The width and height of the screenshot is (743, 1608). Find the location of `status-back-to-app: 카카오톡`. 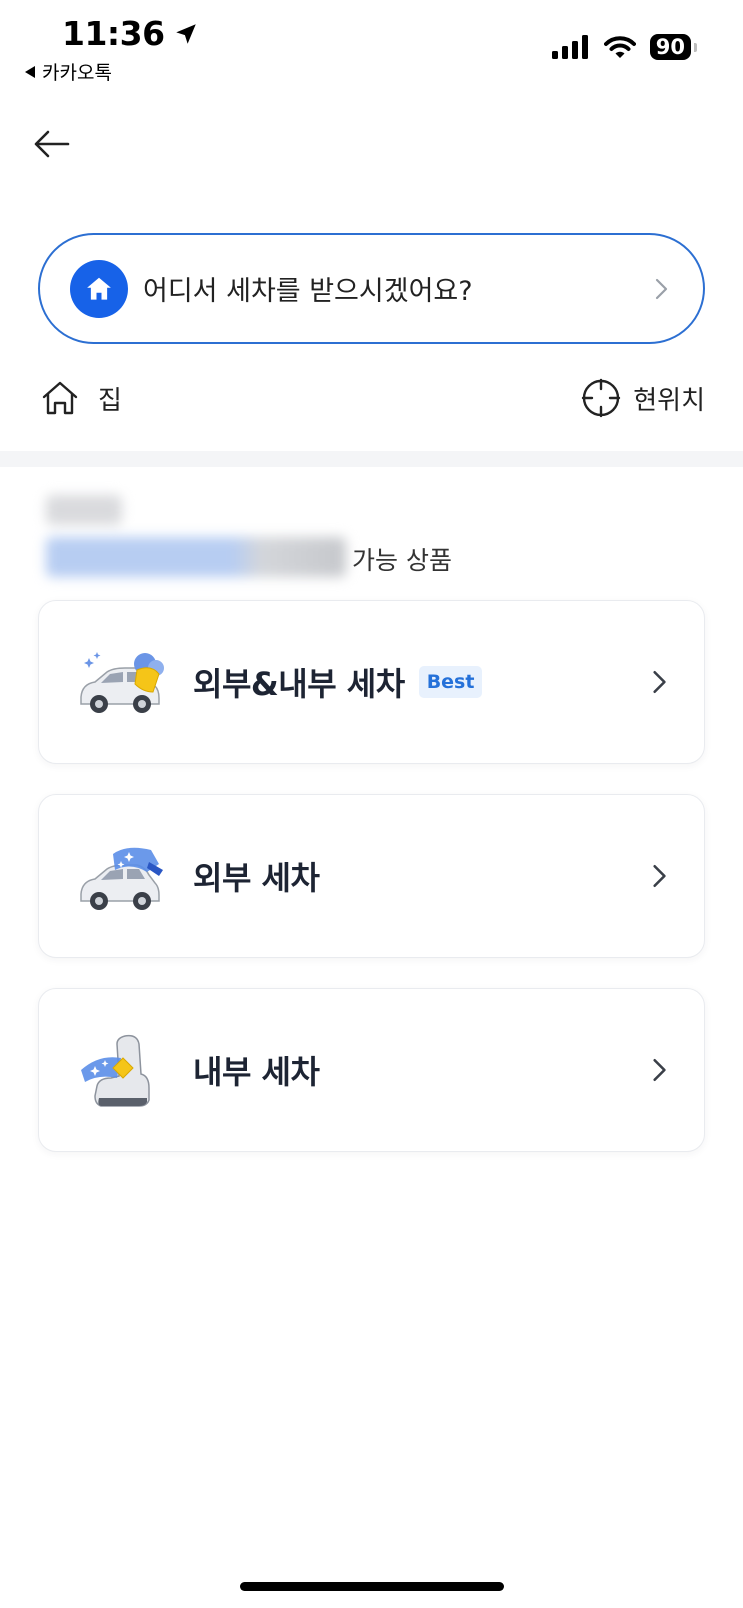

status-back-to-app: 카카오톡 is located at coordinates (68, 71).